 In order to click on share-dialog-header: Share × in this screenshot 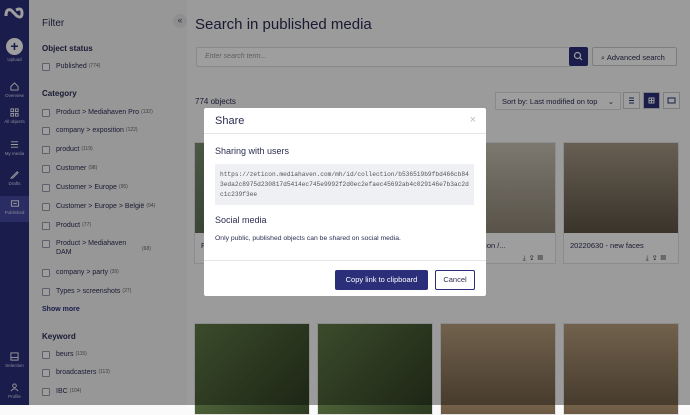, I will do `click(345, 121)`.